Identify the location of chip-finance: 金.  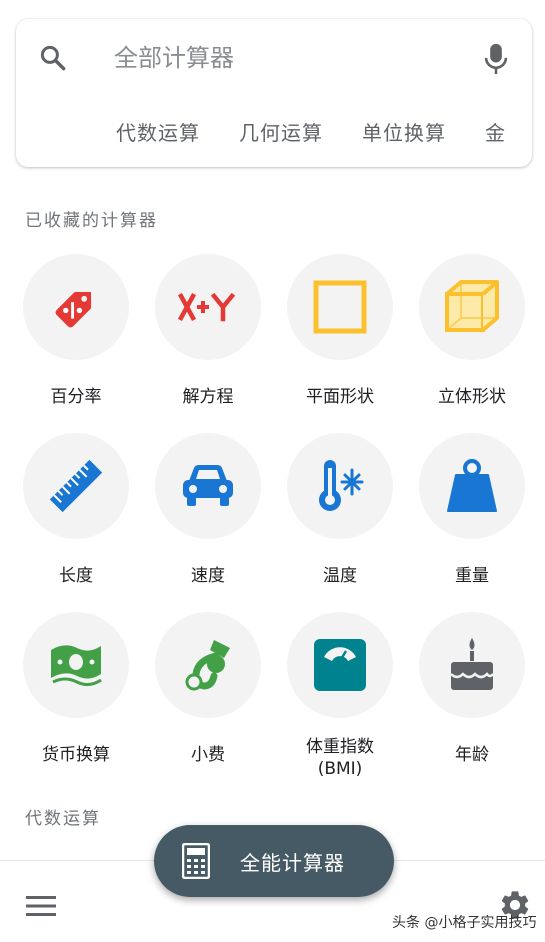
(495, 131).